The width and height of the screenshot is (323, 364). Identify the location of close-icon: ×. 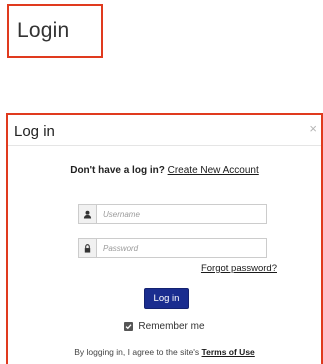
(313, 128).